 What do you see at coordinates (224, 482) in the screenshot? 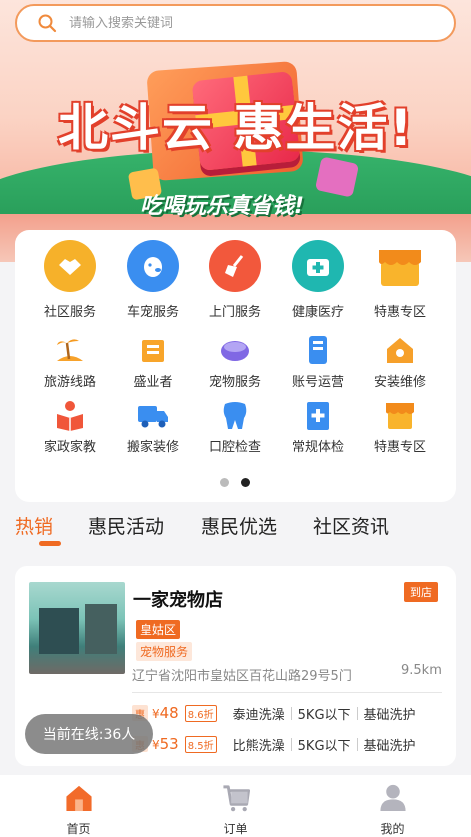
I see `carousel-dot` at bounding box center [224, 482].